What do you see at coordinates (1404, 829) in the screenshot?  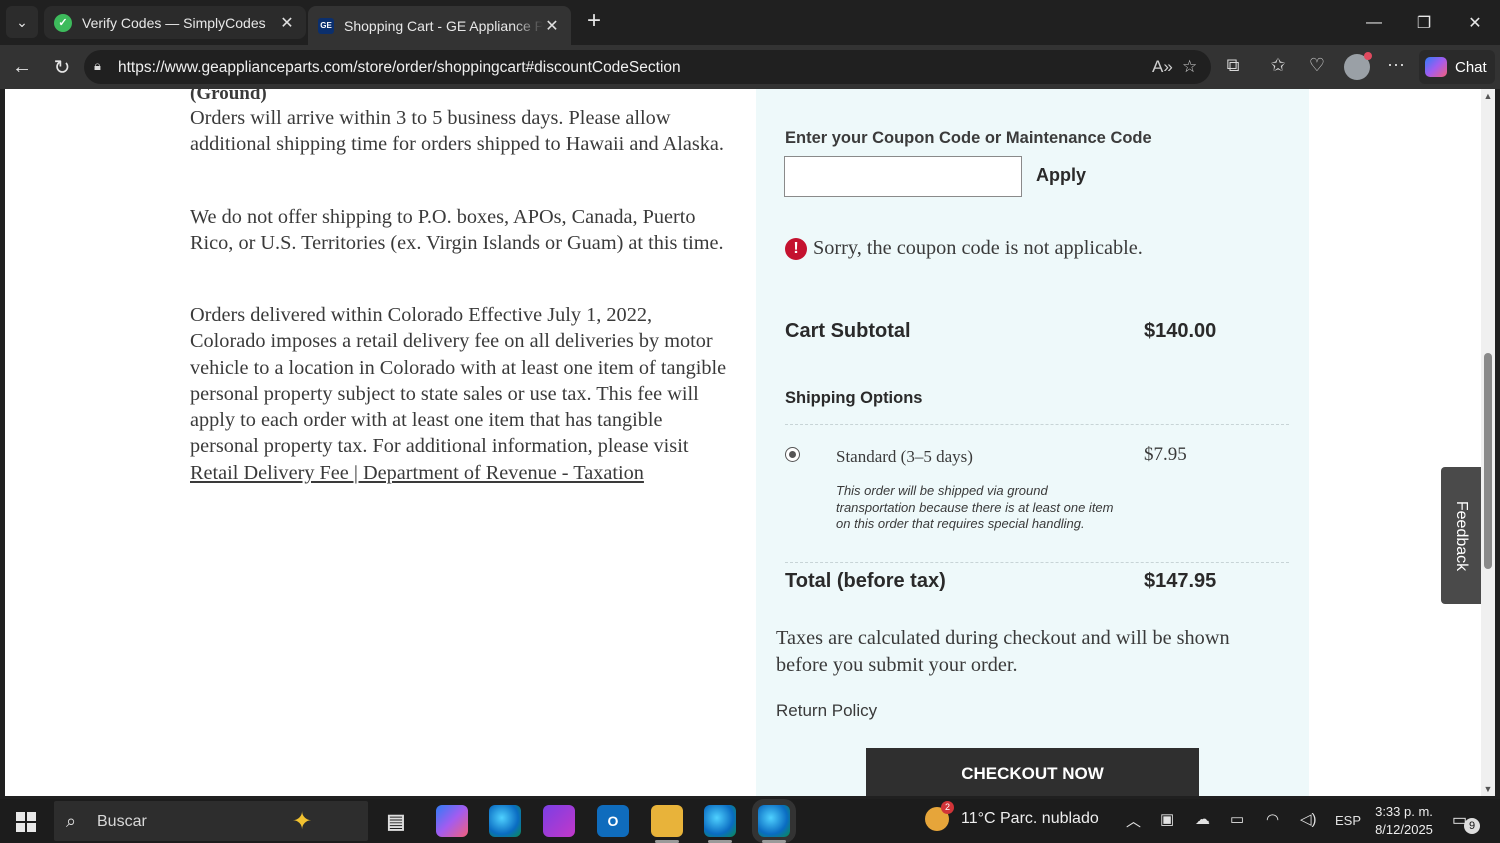 I see `clock-date: 8/12/2025` at bounding box center [1404, 829].